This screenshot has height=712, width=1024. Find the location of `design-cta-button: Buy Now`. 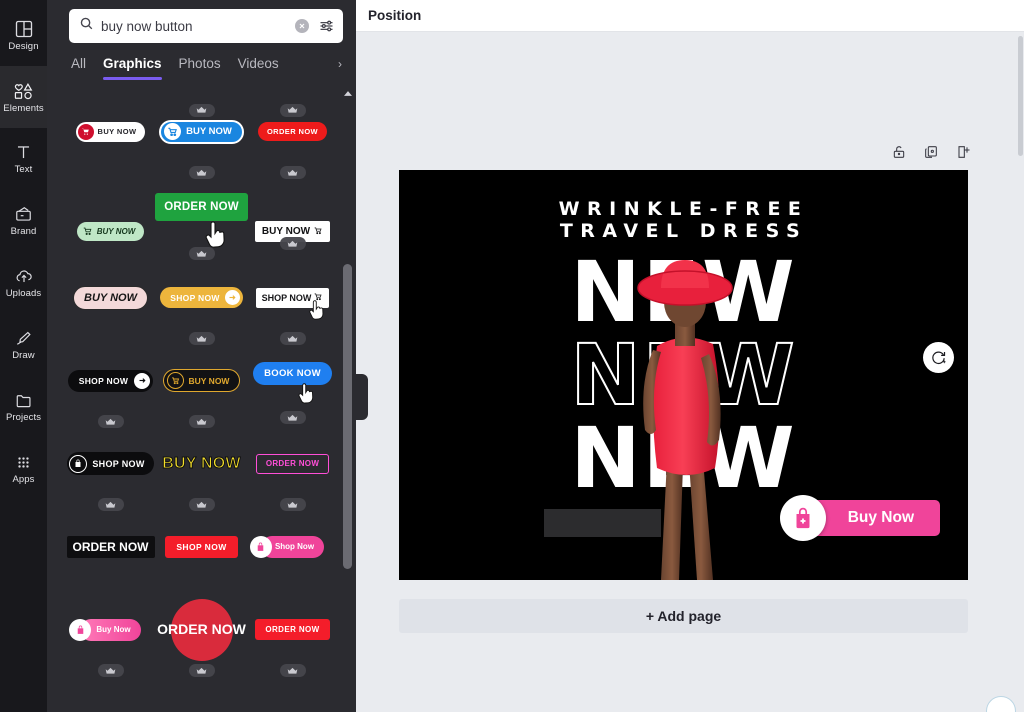

design-cta-button: Buy Now is located at coordinates (859, 518).